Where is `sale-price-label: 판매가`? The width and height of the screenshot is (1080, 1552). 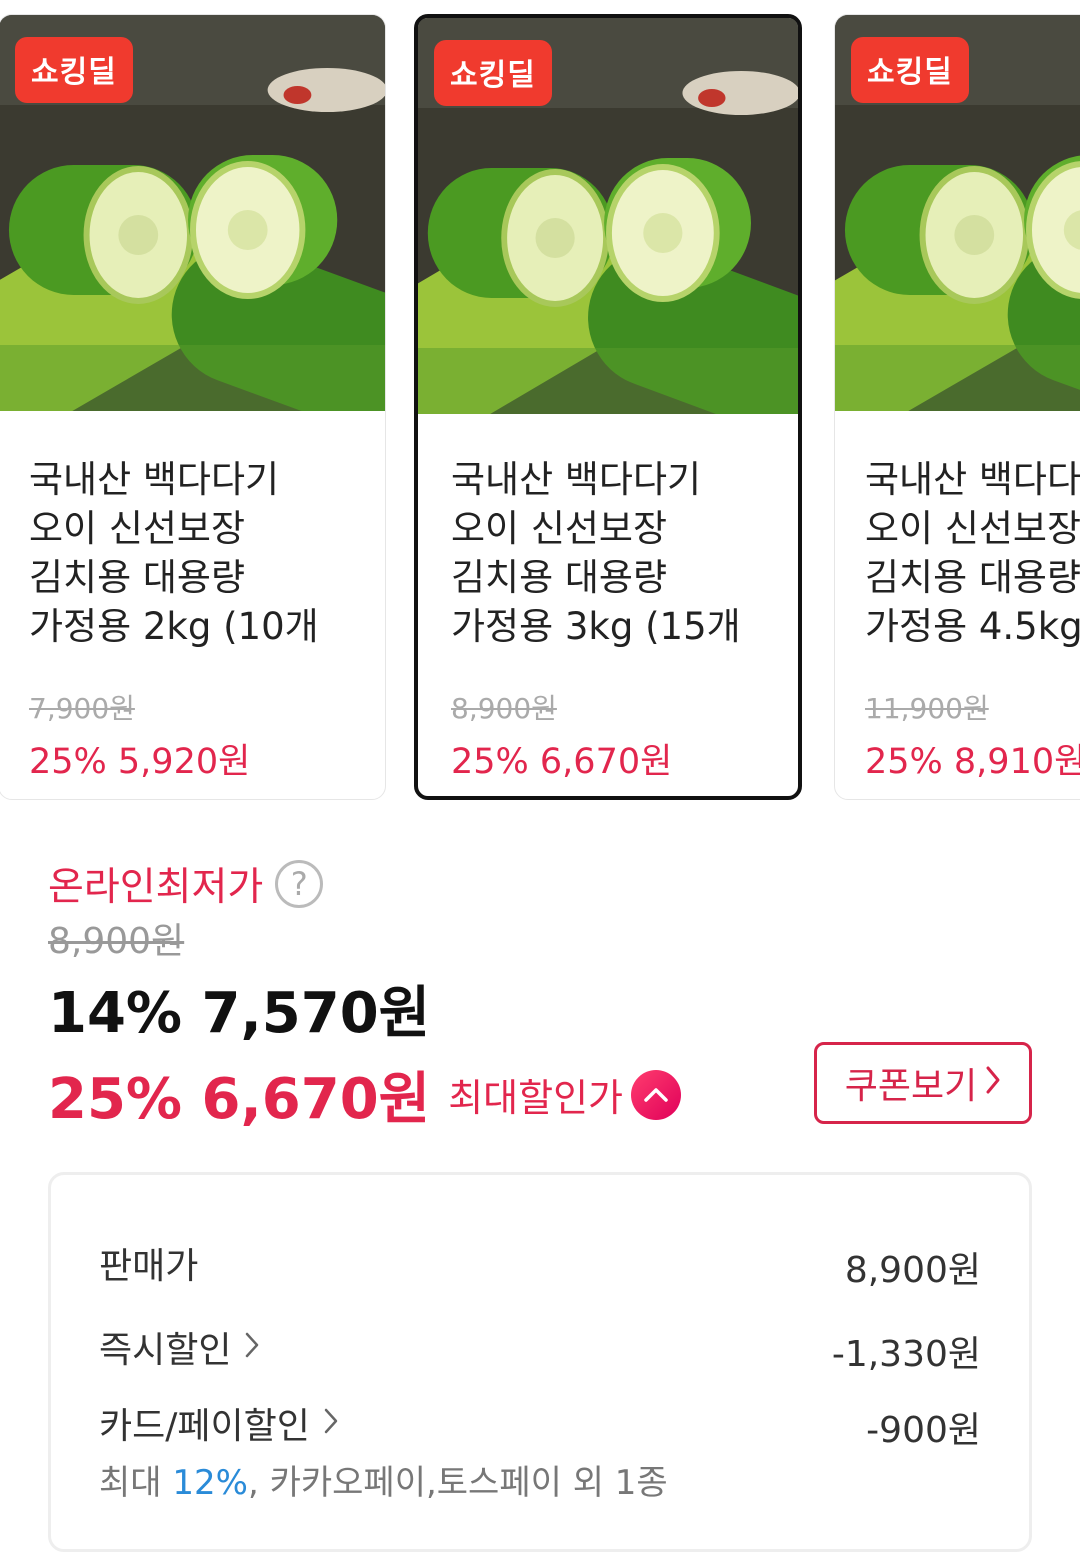
sale-price-label: 판매가 is located at coordinates (149, 1266).